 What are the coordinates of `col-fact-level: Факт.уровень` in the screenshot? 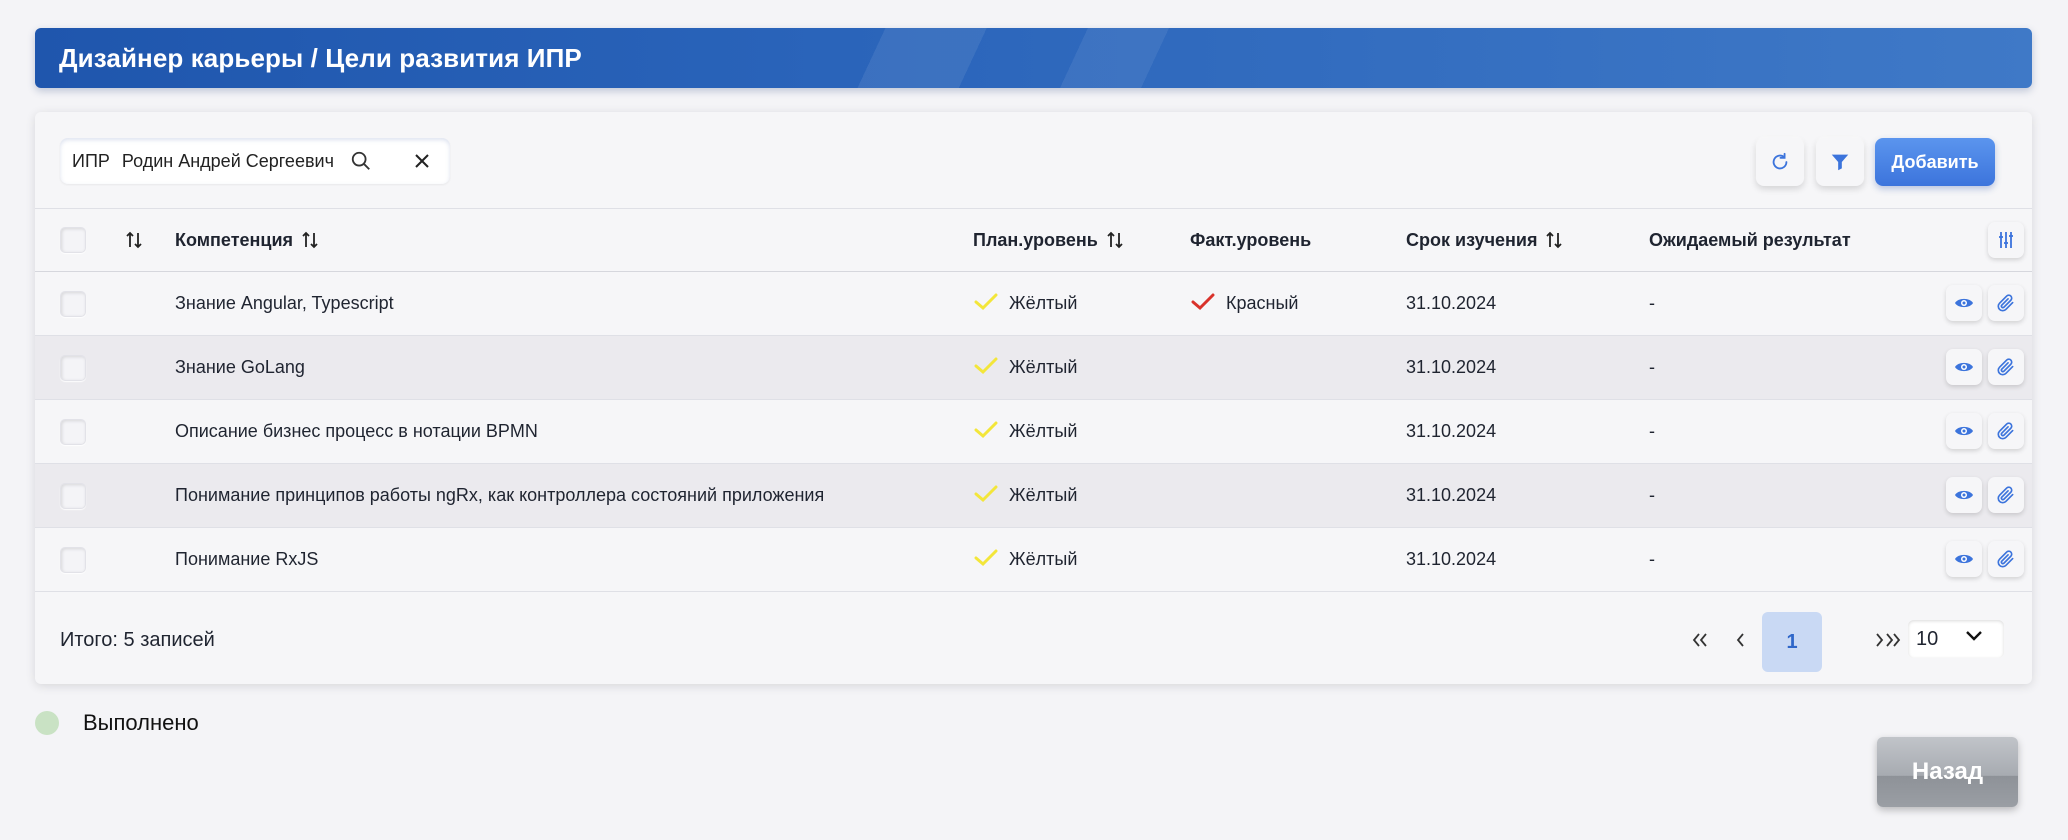 It's located at (1250, 240).